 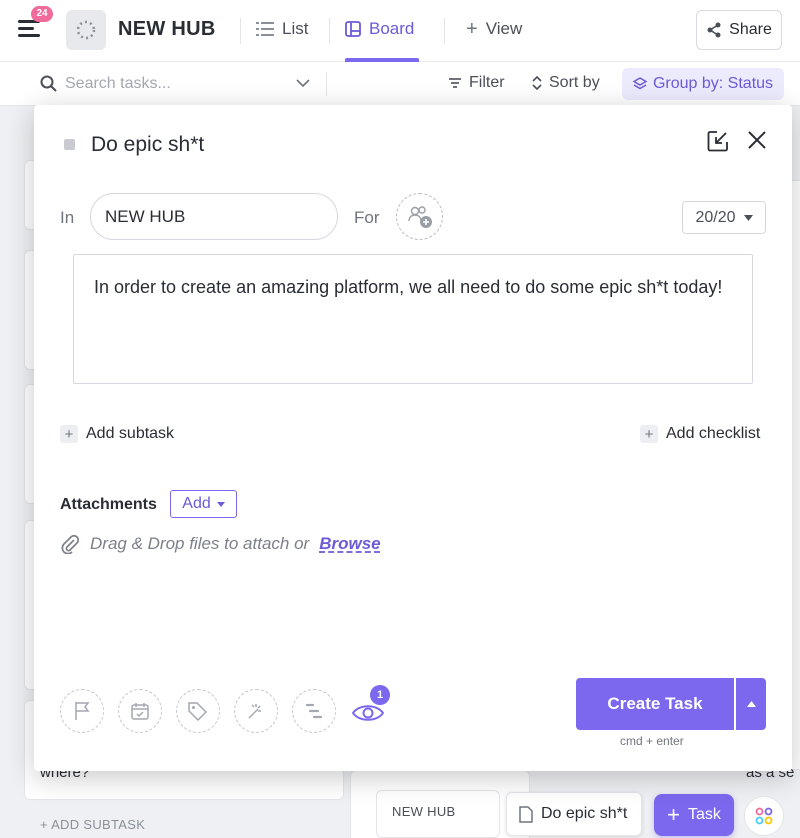 I want to click on group-by-label: Group by: Status, so click(x=713, y=83).